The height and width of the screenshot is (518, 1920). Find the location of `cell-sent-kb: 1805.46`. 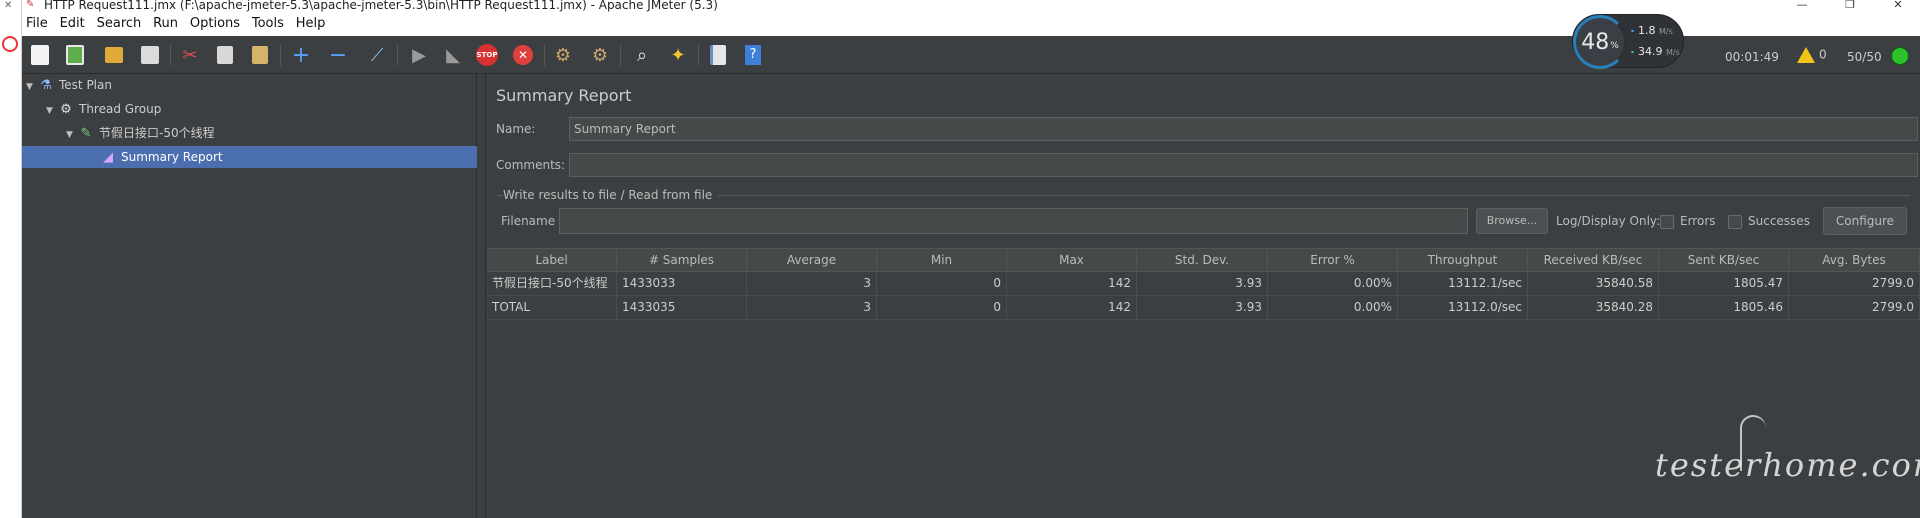

cell-sent-kb: 1805.46 is located at coordinates (1724, 307).